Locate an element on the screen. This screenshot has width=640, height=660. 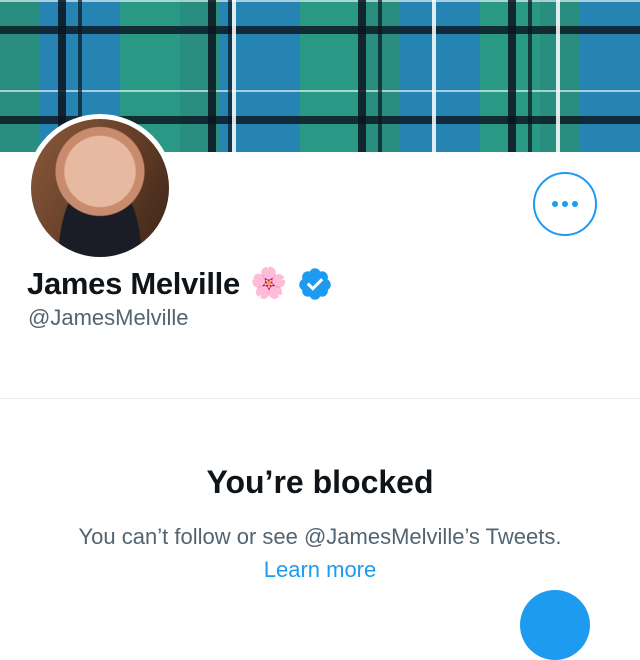
compose-tweet-button is located at coordinates (555, 625).